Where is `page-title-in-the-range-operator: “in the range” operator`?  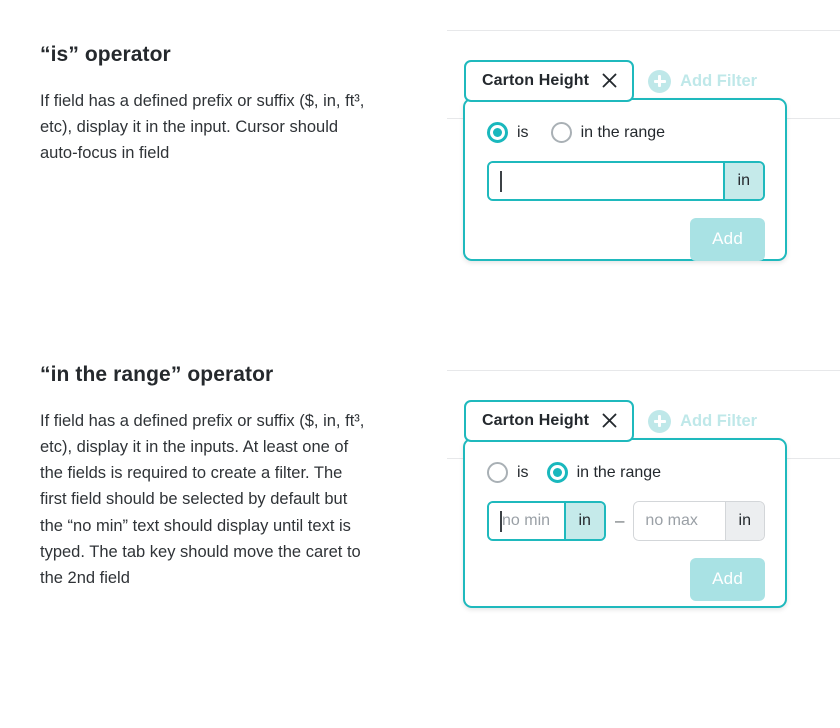
page-title-in-the-range-operator: “in the range” operator is located at coordinates (157, 374).